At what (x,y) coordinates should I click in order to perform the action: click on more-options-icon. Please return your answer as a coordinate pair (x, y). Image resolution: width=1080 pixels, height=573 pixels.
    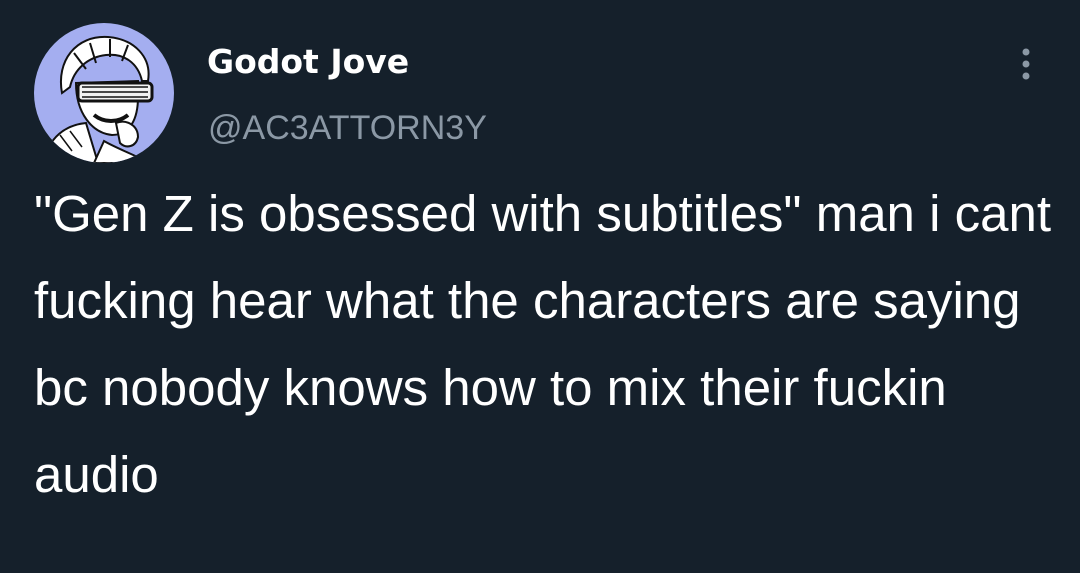
    Looking at the image, I should click on (1026, 64).